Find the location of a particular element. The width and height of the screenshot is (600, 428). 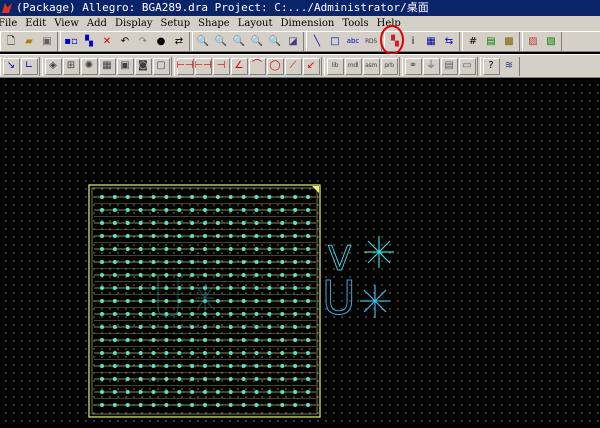

stamp-button: ⏚ is located at coordinates (431, 66).